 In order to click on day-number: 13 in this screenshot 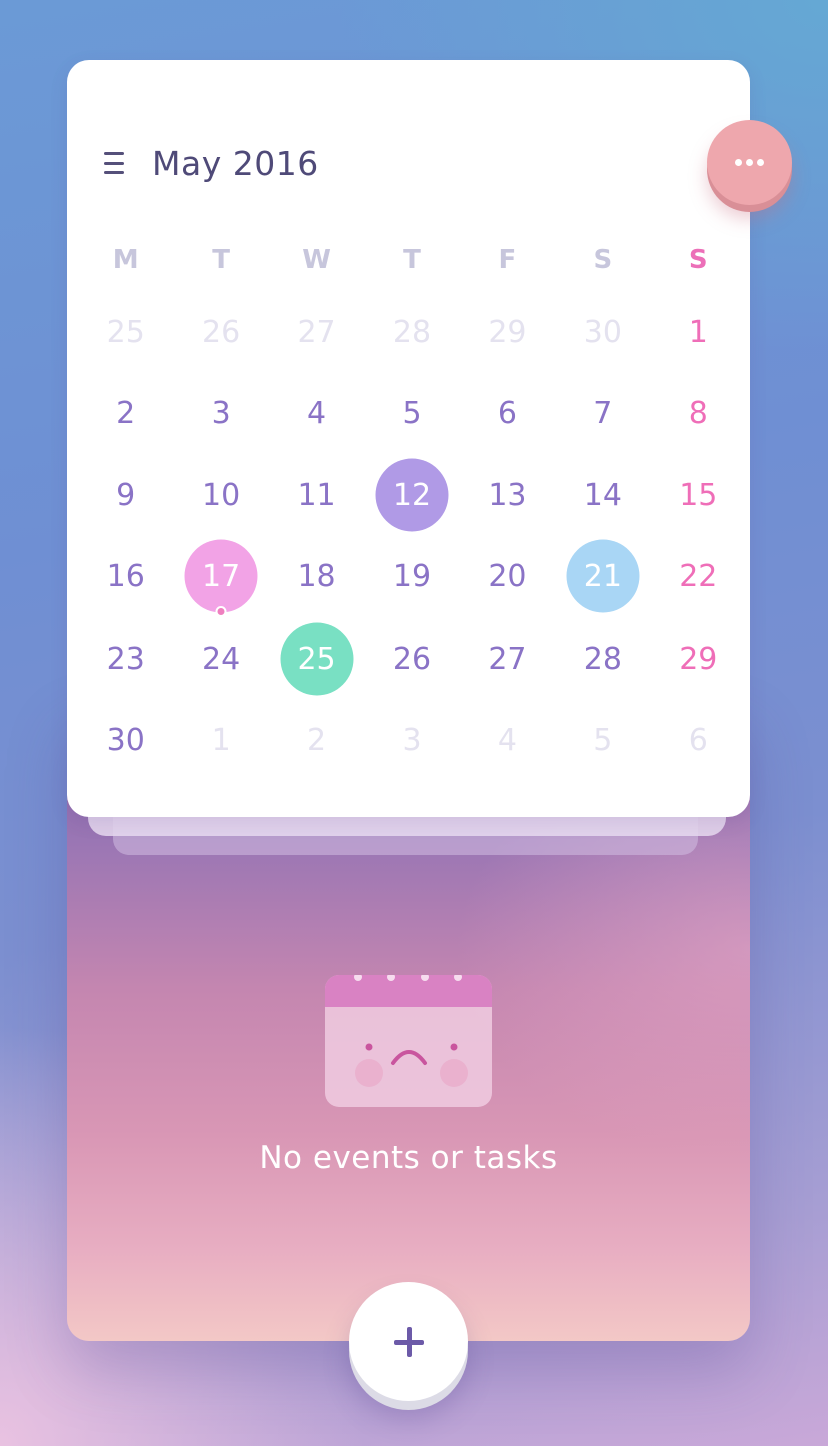, I will do `click(507, 495)`.